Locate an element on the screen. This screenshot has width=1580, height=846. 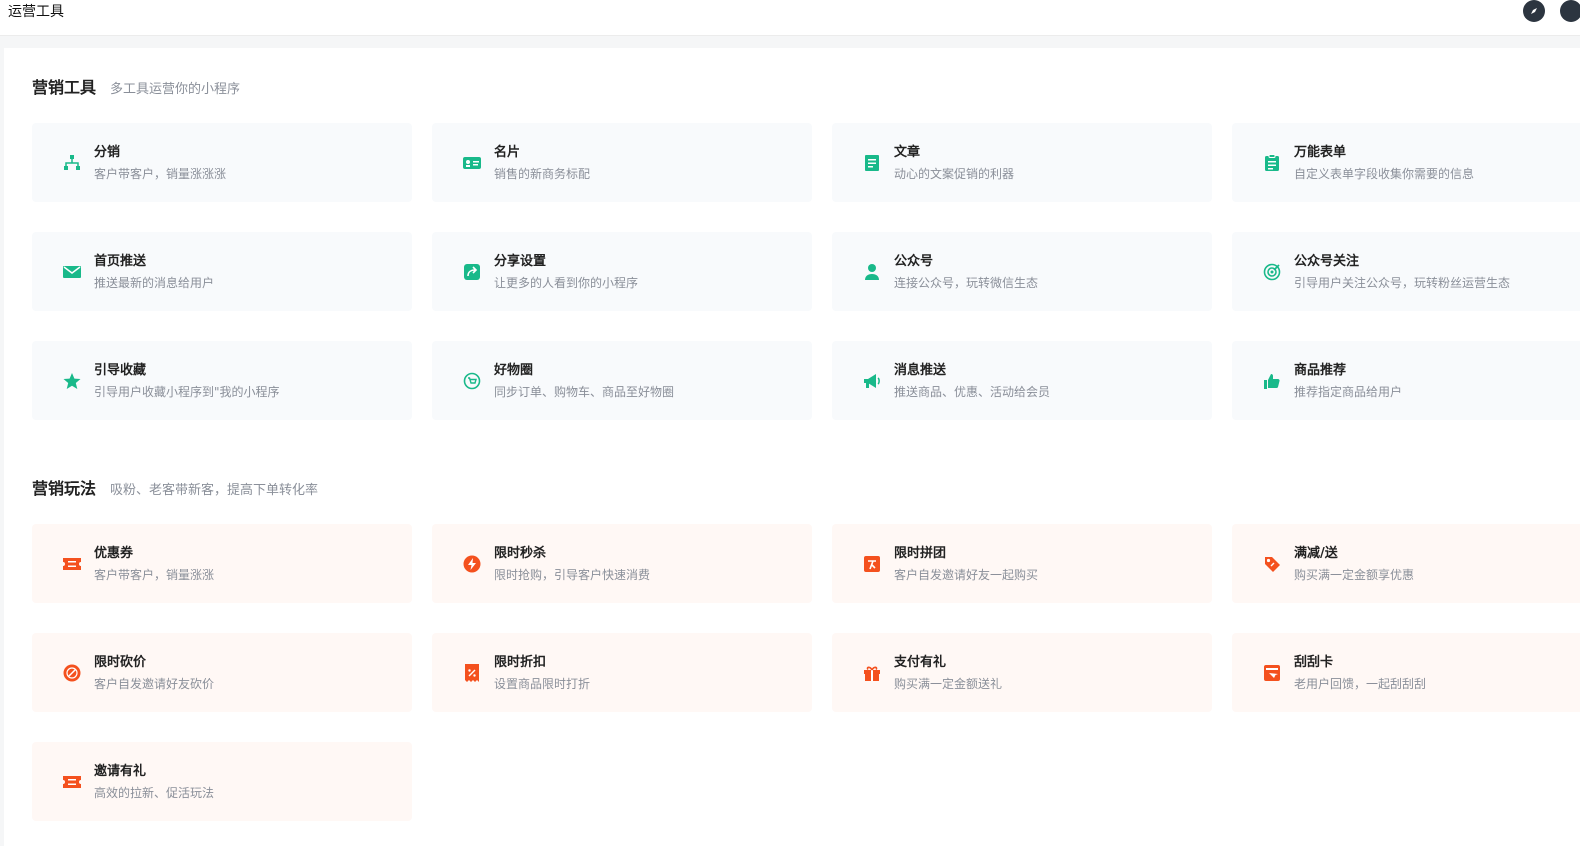
card-description: 设置商品限时打折 is located at coordinates (542, 684).